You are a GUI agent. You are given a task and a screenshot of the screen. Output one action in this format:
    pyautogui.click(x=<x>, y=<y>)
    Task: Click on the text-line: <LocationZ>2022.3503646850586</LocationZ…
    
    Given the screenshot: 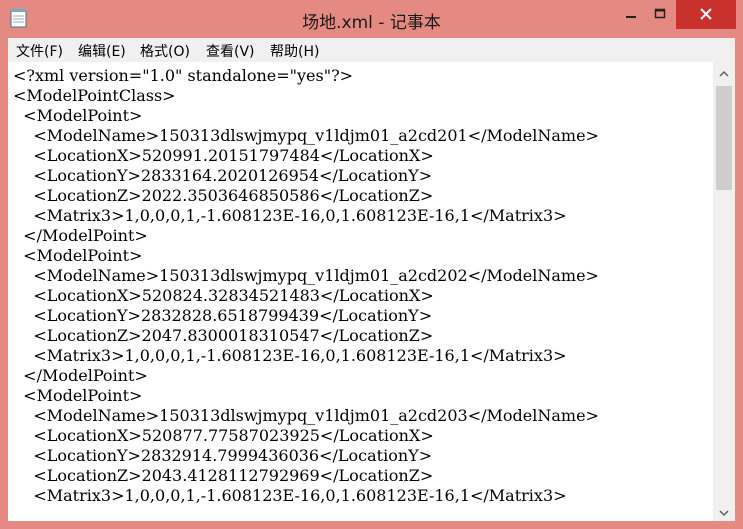 What is the action you would take?
    pyautogui.click(x=223, y=195)
    